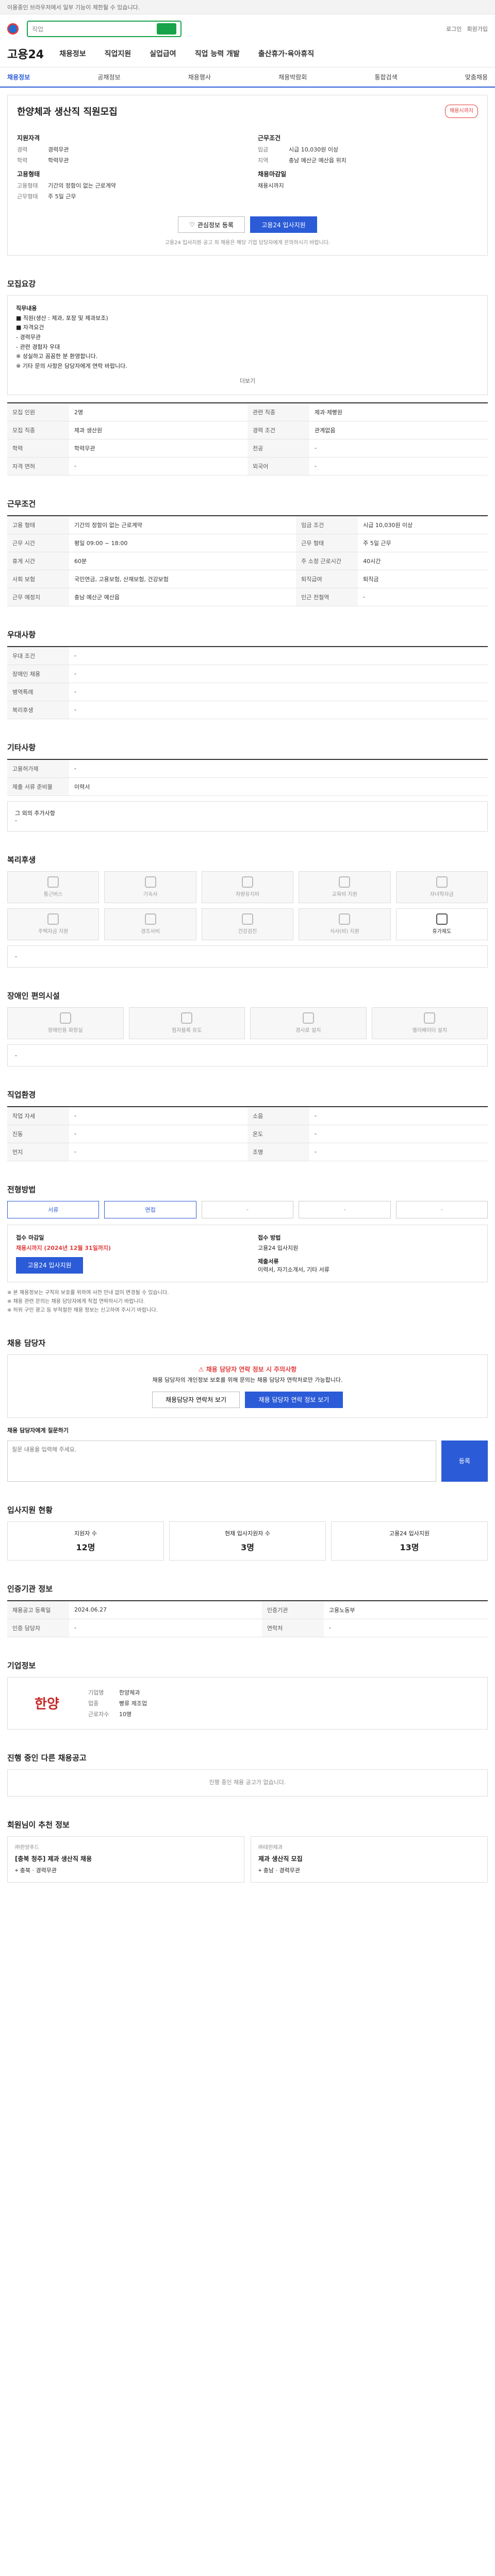 This screenshot has height=2576, width=495. Describe the element at coordinates (96, 1692) in the screenshot. I see `kv-key: 기업명` at that location.